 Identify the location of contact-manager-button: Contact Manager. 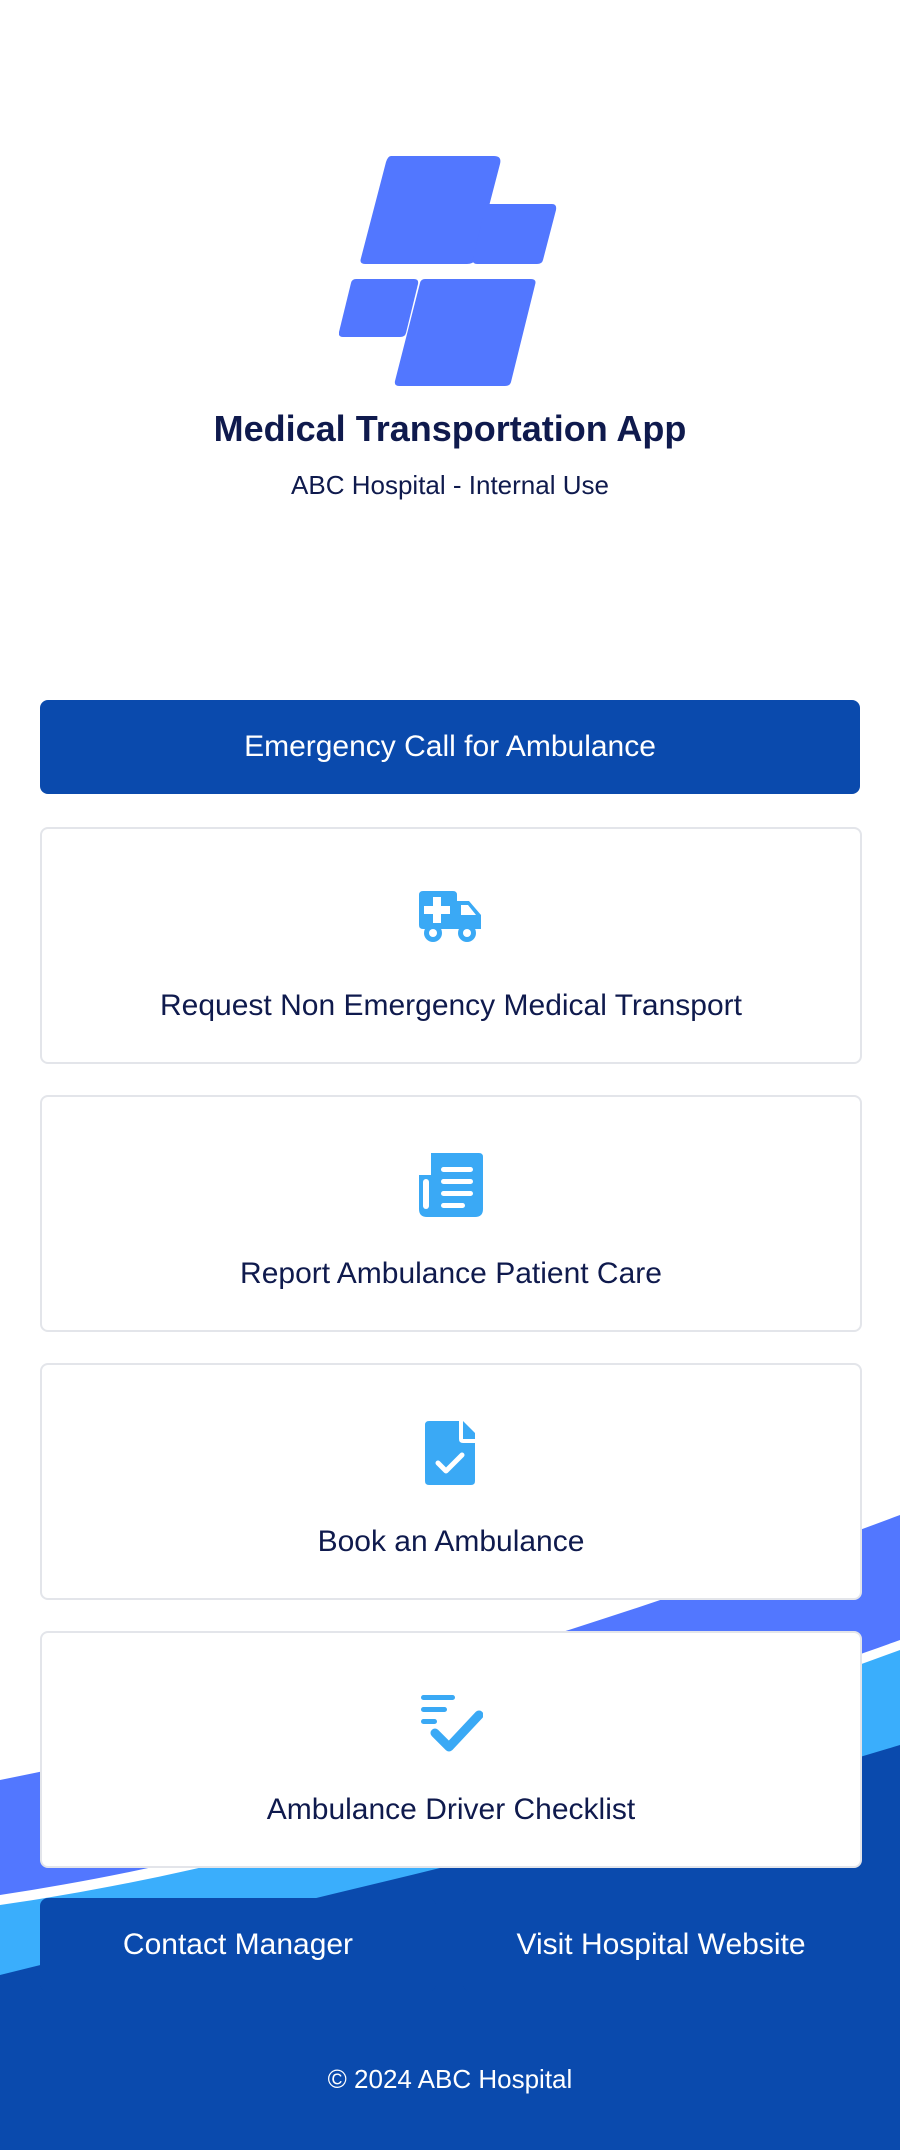
(238, 1945).